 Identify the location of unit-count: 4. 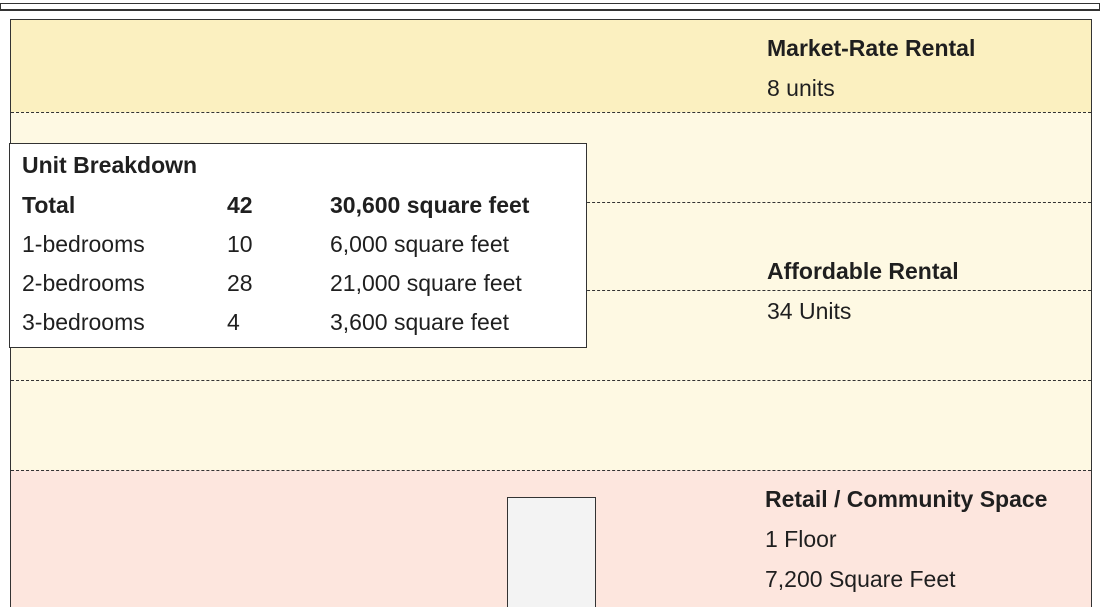
(233, 322).